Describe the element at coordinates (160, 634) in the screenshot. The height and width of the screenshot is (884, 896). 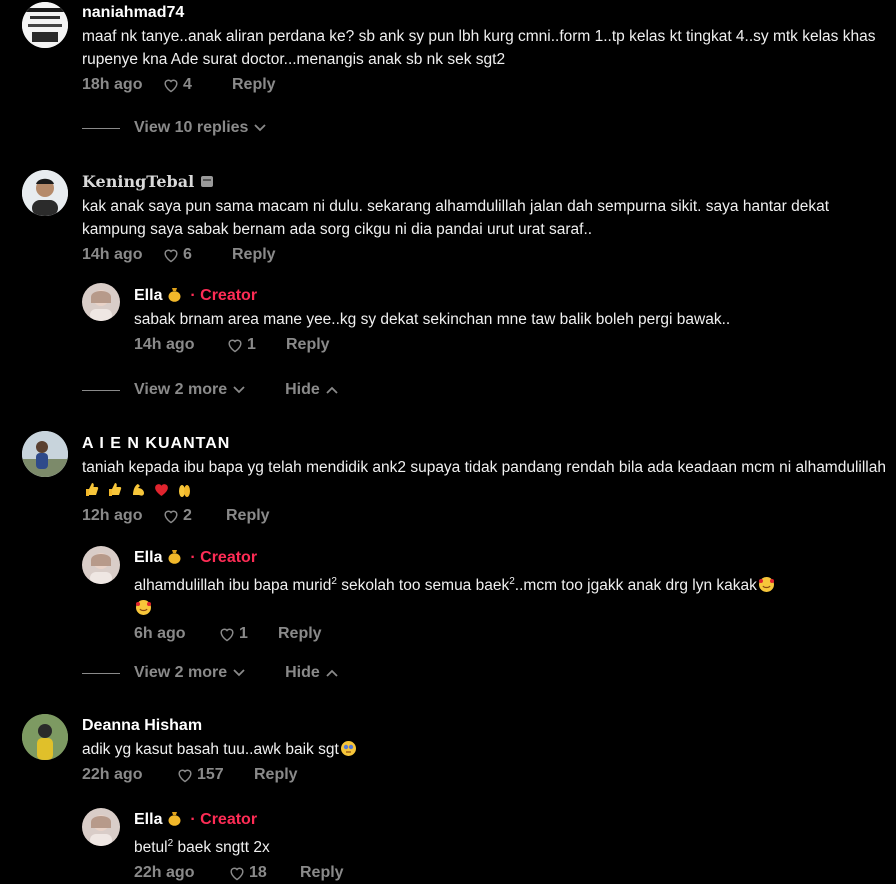
I see `timestamp: 6h ago` at that location.